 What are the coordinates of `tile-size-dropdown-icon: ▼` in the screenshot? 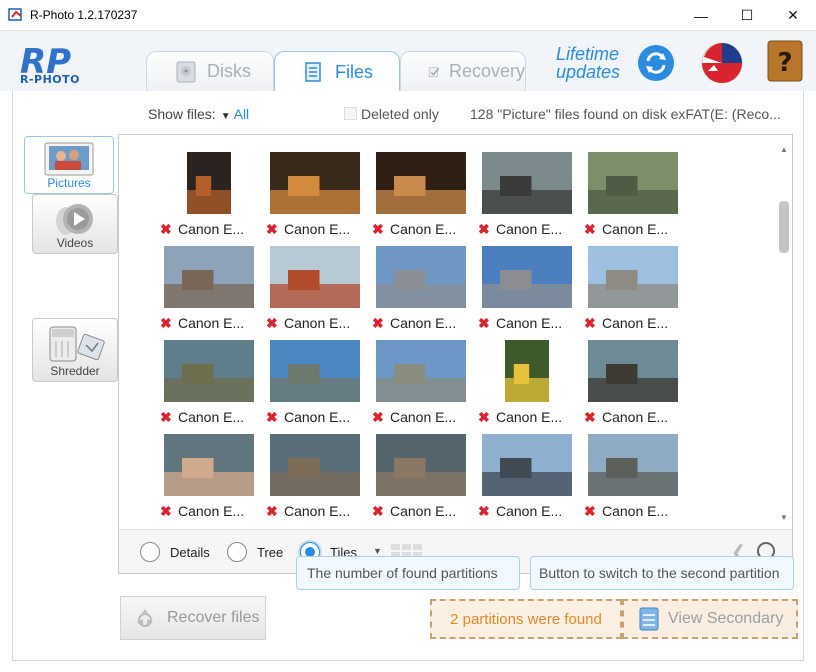 It's located at (377, 551).